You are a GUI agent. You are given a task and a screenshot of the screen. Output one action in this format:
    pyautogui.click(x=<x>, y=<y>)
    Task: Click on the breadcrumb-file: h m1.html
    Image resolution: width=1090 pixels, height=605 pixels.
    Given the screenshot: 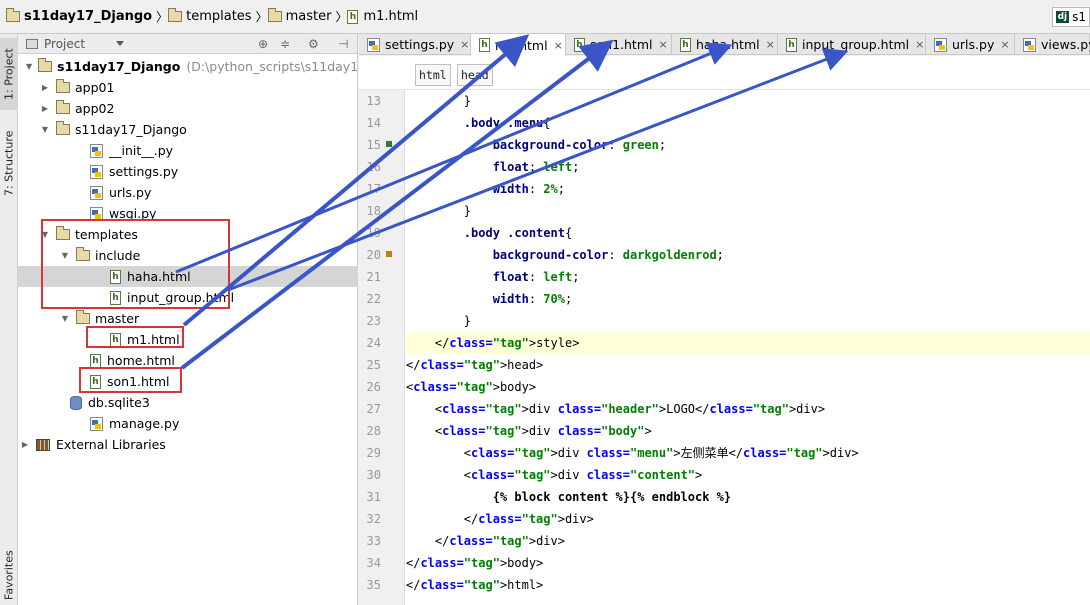 What is the action you would take?
    pyautogui.click(x=384, y=17)
    